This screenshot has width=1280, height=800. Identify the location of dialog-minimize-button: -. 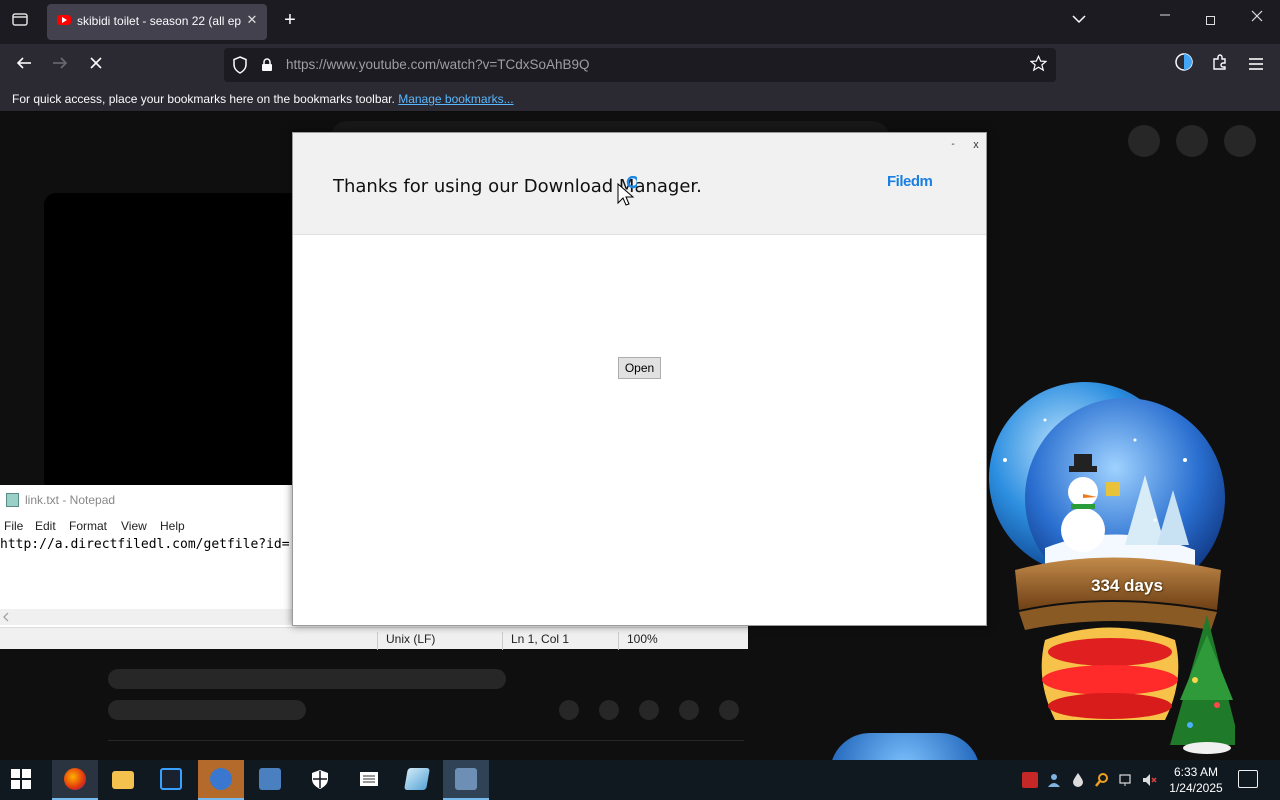
(953, 144).